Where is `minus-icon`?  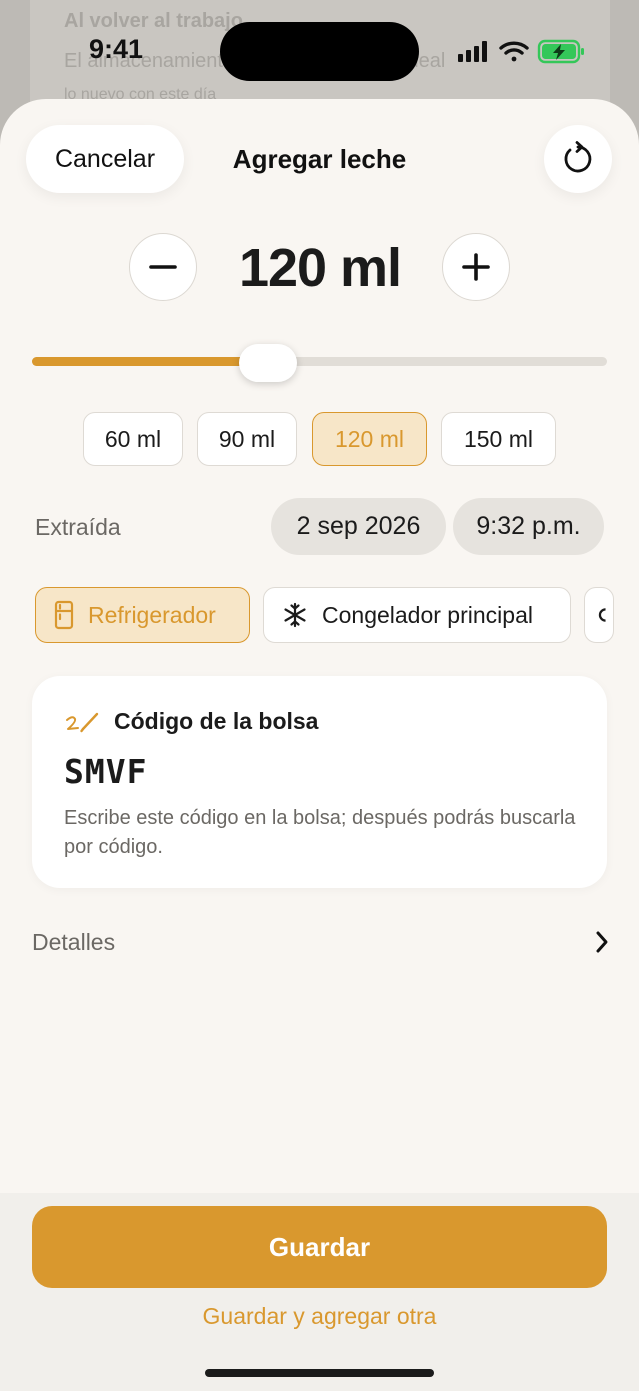 minus-icon is located at coordinates (163, 267).